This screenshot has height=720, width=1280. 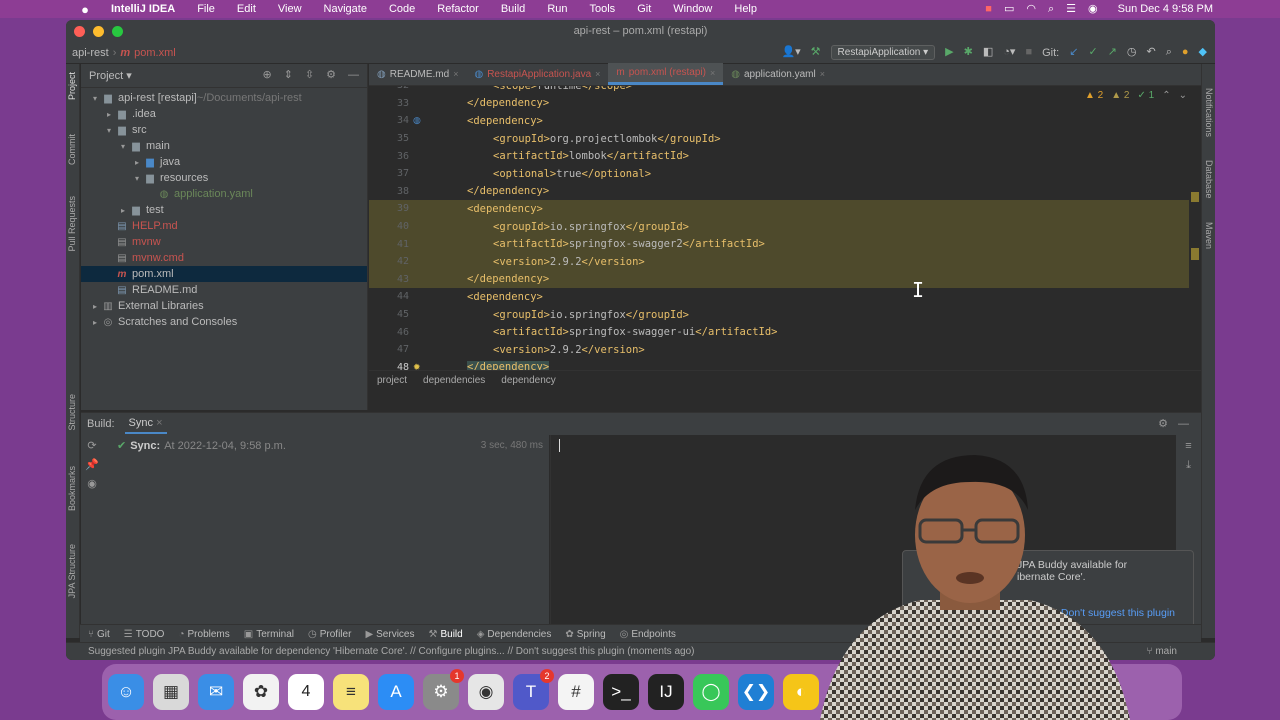 What do you see at coordinates (155, 53) in the screenshot?
I see `nav-crumb-file: pom.xml` at bounding box center [155, 53].